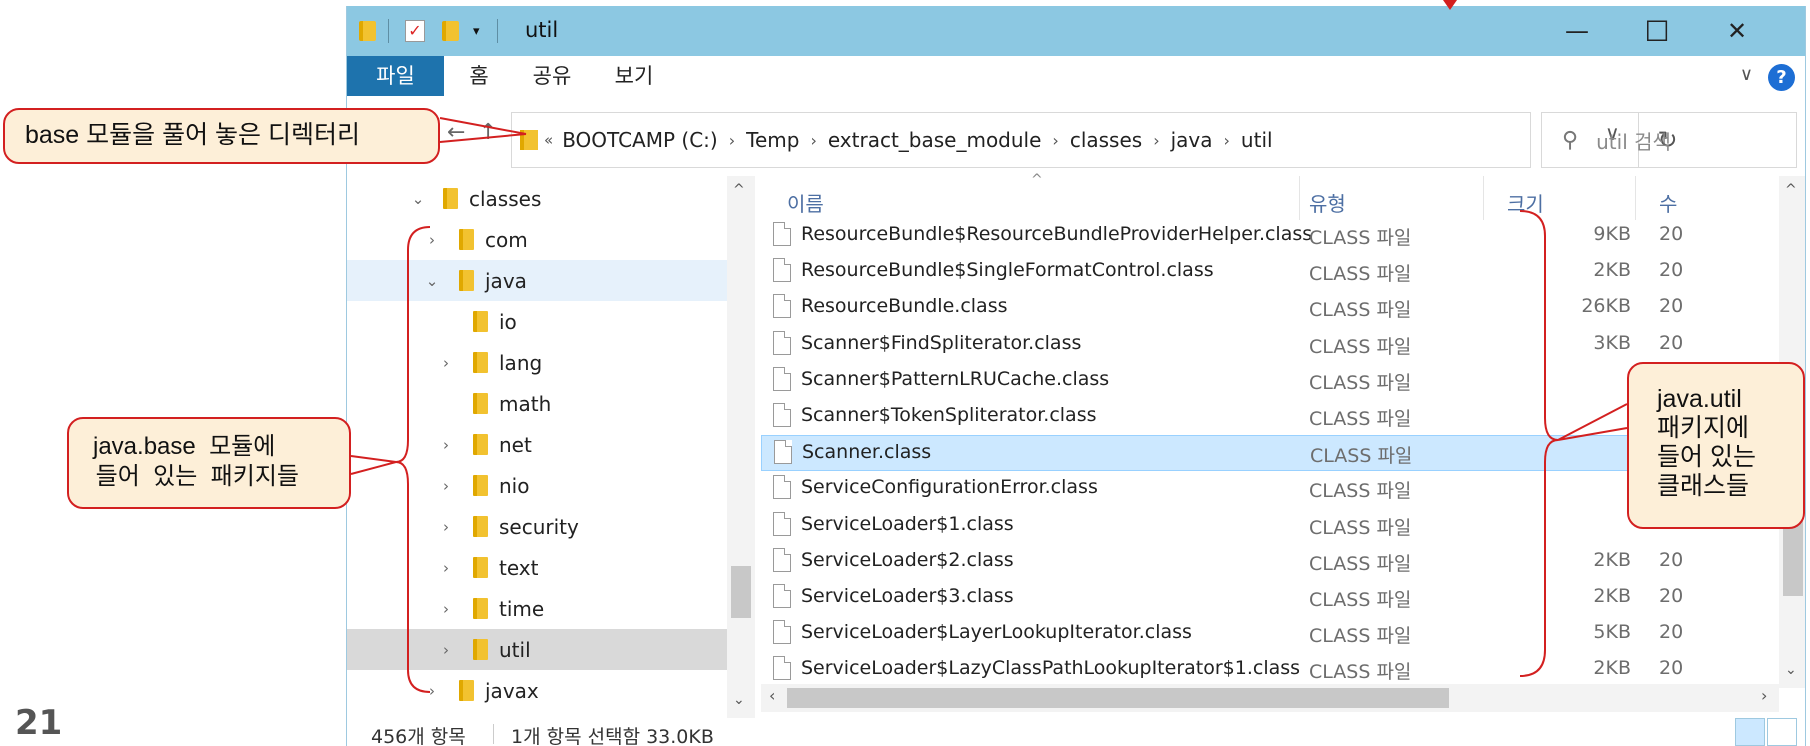  Describe the element at coordinates (634, 76) in the screenshot. I see `tab-view: 보기` at that location.